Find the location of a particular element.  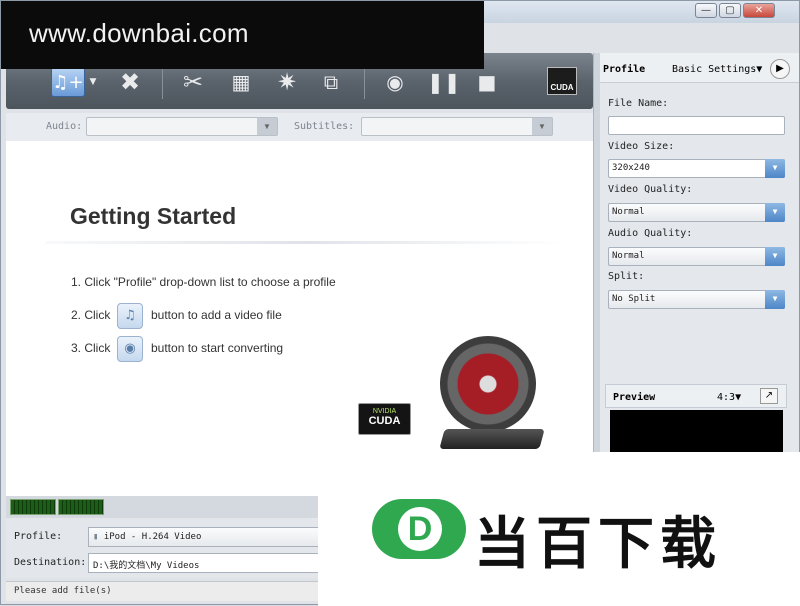

delete-button: ✖ is located at coordinates (130, 82).